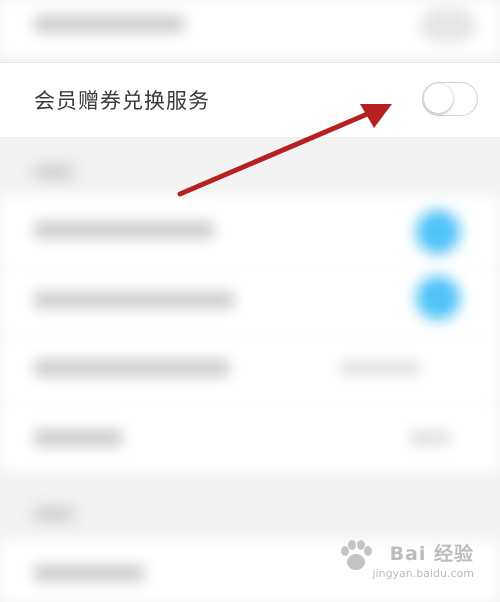  Describe the element at coordinates (438, 98) in the screenshot. I see `toggle-knob` at that location.